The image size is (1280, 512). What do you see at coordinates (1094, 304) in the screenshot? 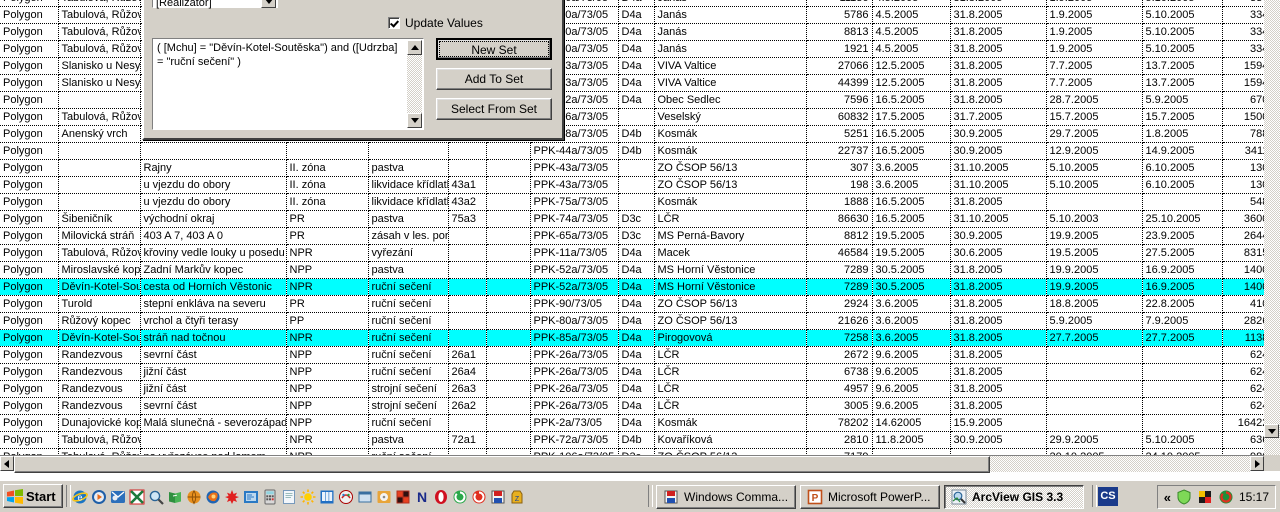
I see `table-cell: 18.8.2005` at bounding box center [1094, 304].